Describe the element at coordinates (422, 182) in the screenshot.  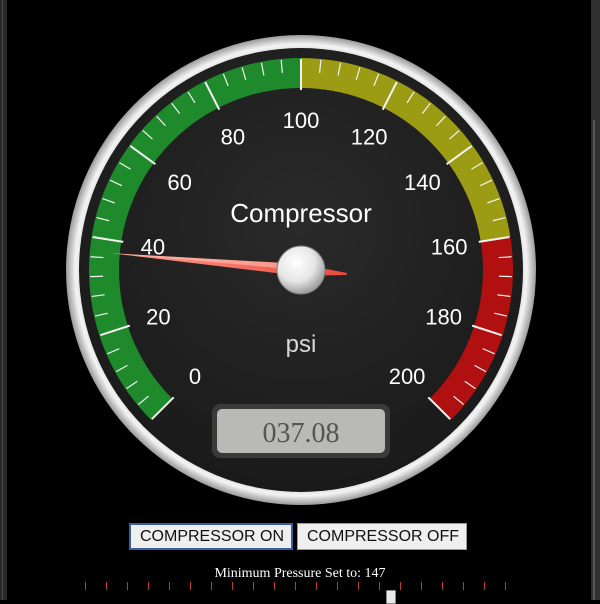
I see `gauge-tick-label: 140` at that location.